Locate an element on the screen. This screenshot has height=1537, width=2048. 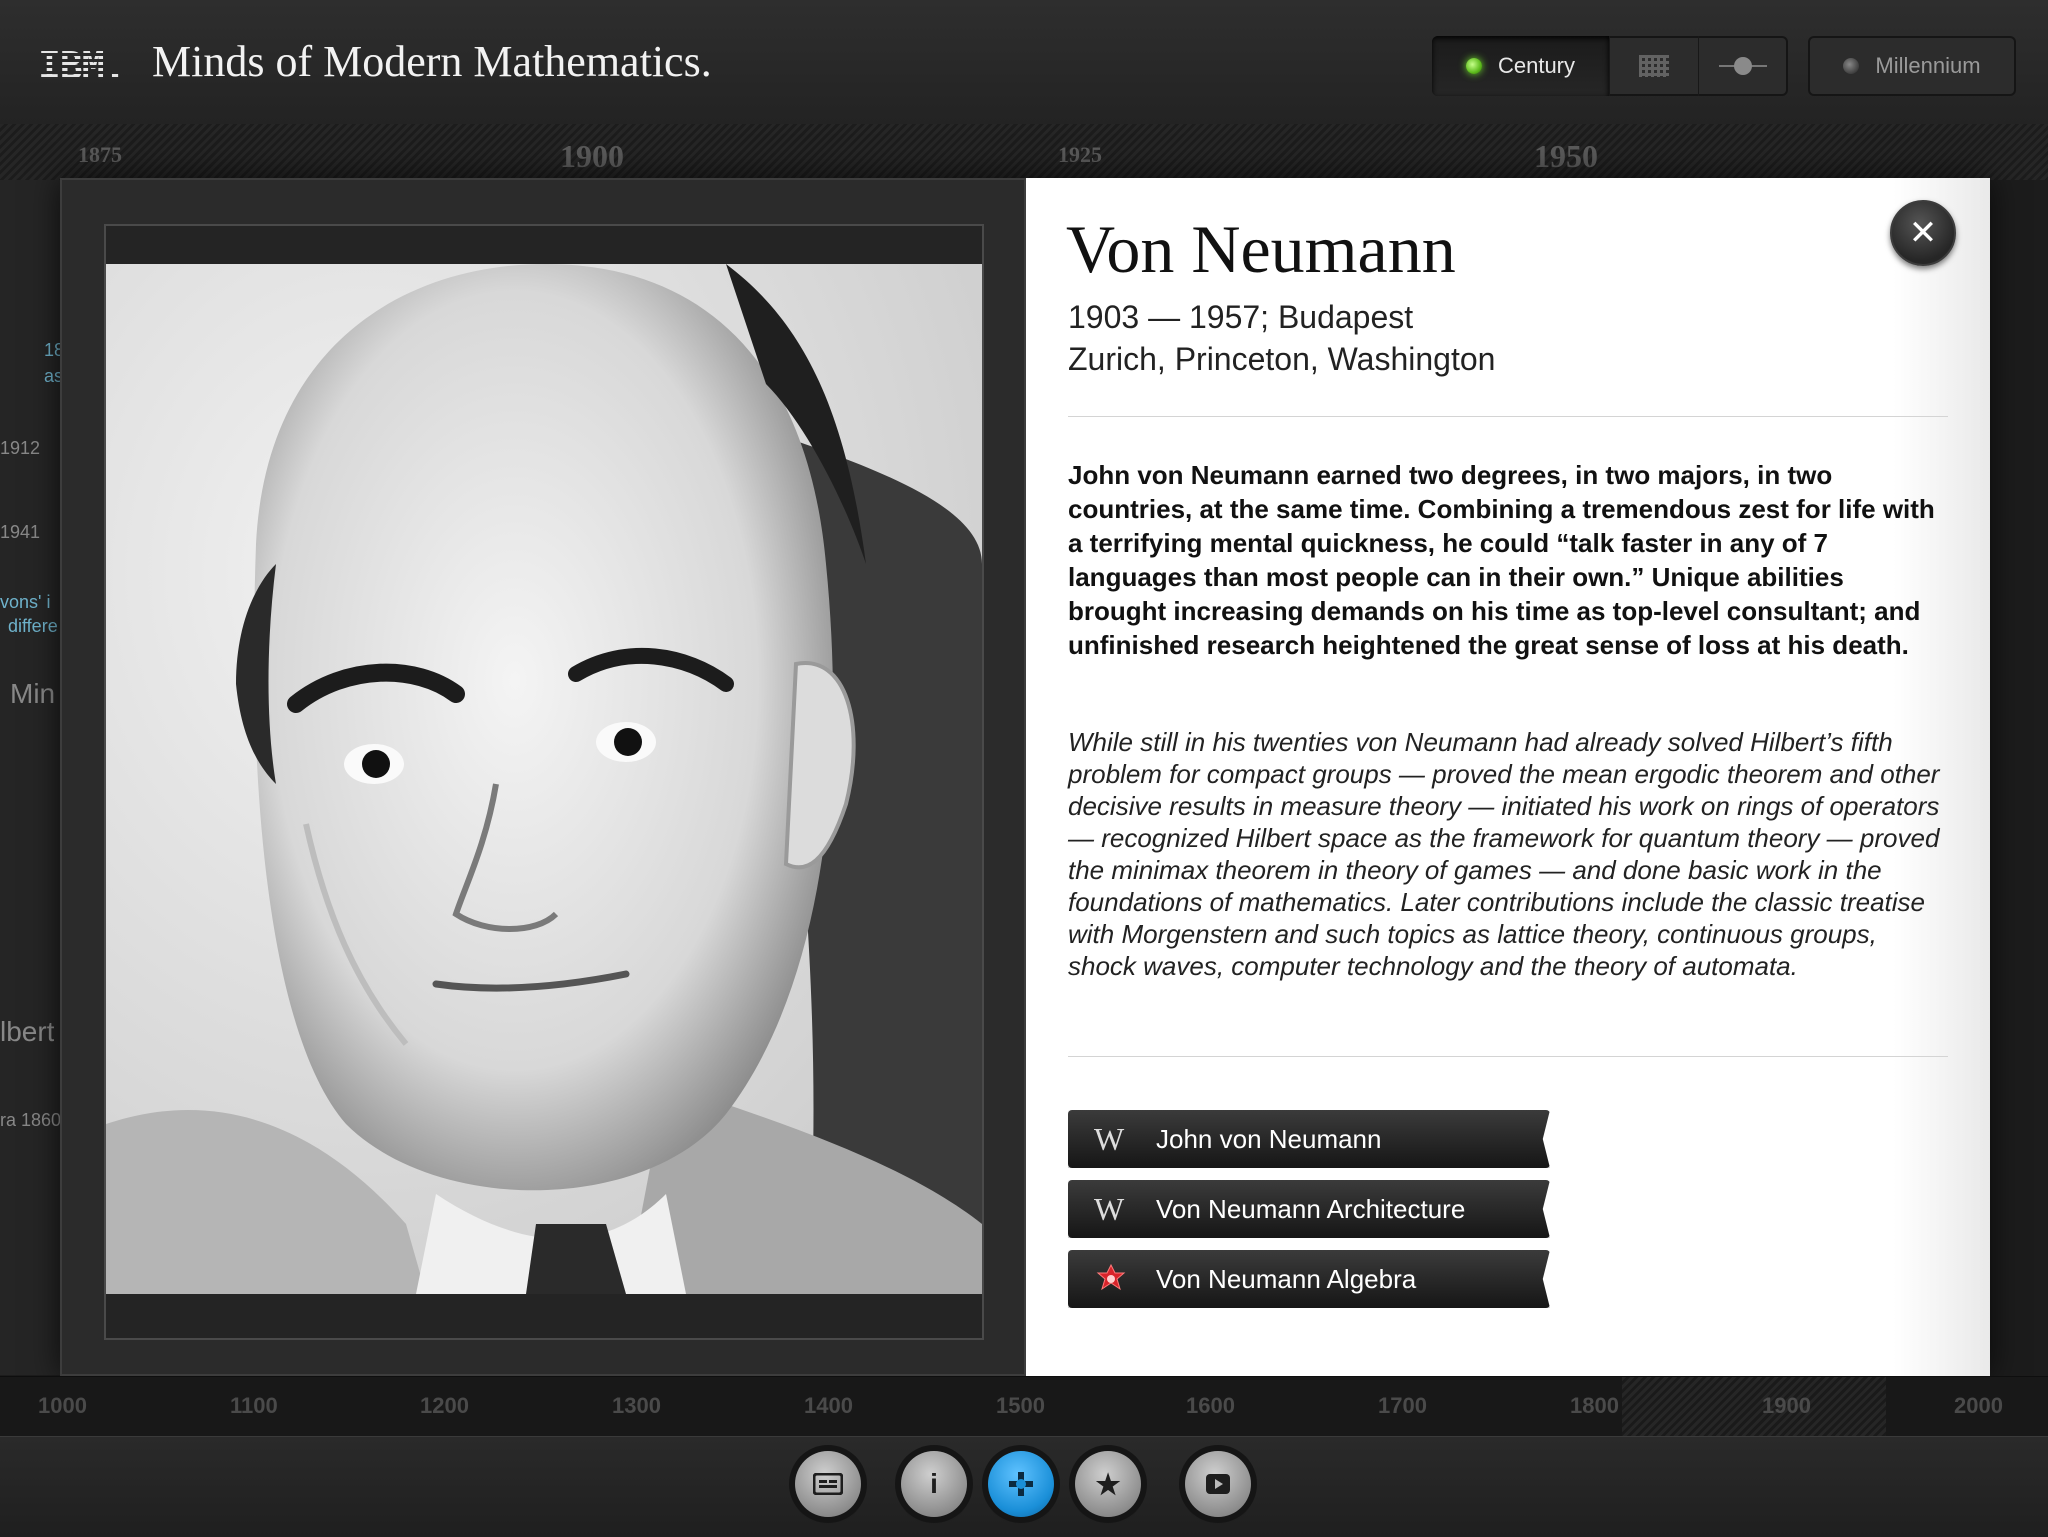
timeline-year: 1000 is located at coordinates (62, 1405).